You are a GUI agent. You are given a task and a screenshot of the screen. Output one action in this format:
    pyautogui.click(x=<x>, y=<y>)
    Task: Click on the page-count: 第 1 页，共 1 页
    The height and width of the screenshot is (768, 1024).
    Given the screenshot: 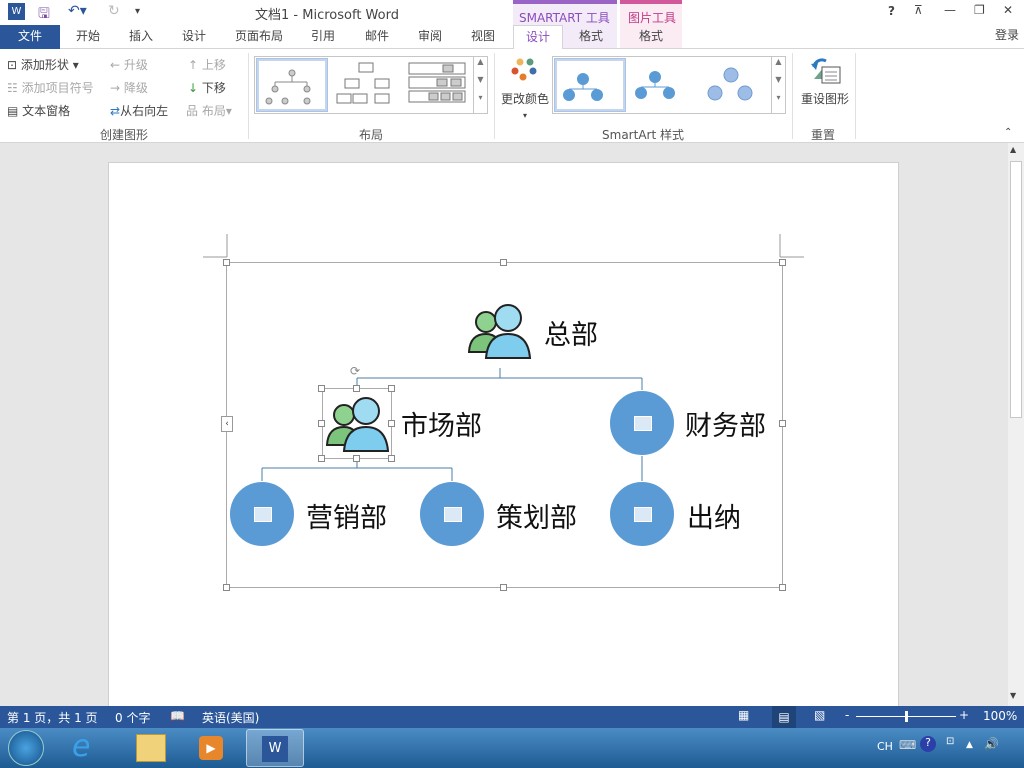 What is the action you would take?
    pyautogui.click(x=52, y=717)
    